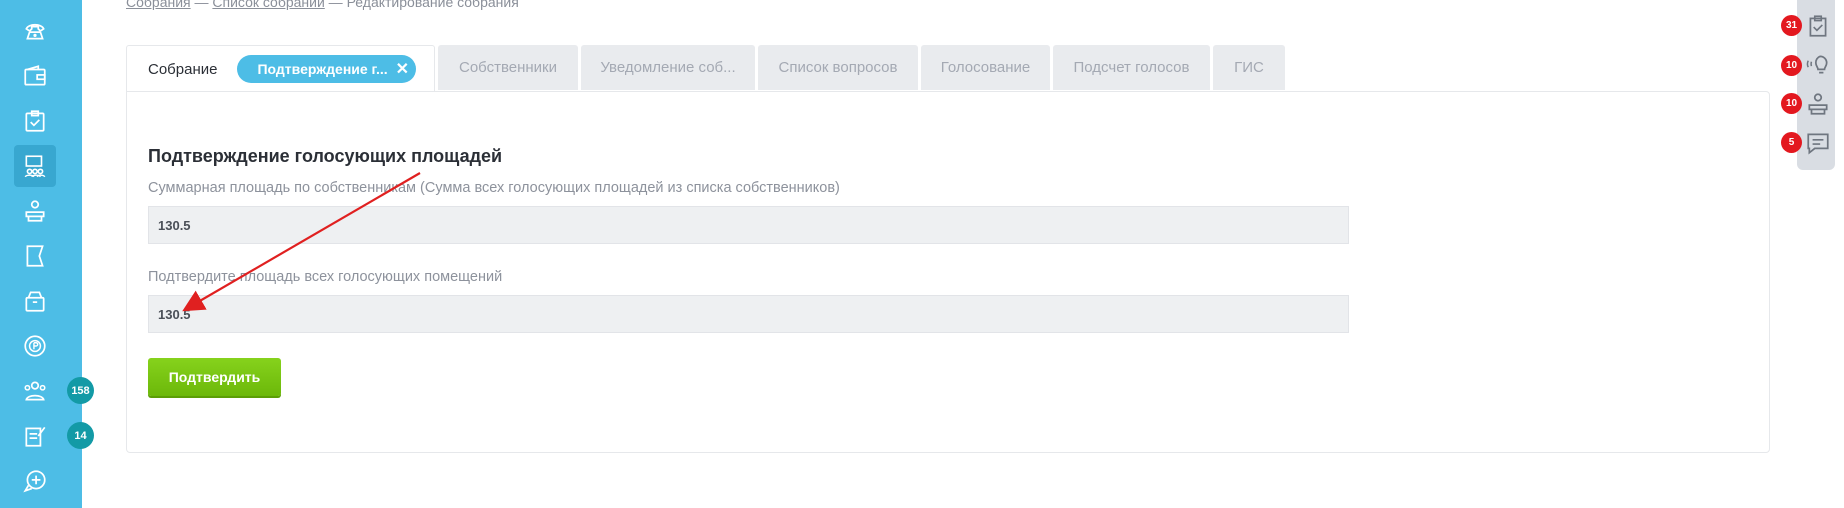  I want to click on tab-meeting: Собрание Подтверждение г... ✕, so click(280, 68).